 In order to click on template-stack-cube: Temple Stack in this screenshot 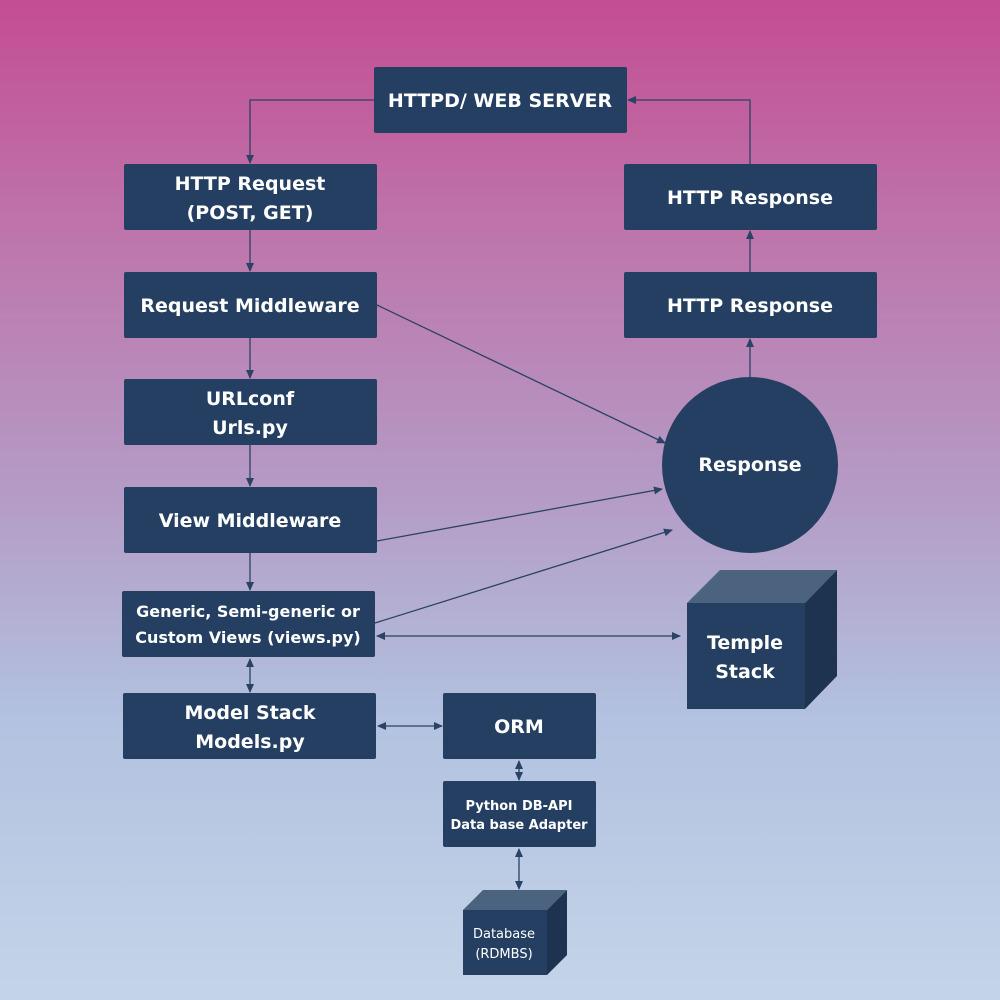, I will do `click(762, 639)`.